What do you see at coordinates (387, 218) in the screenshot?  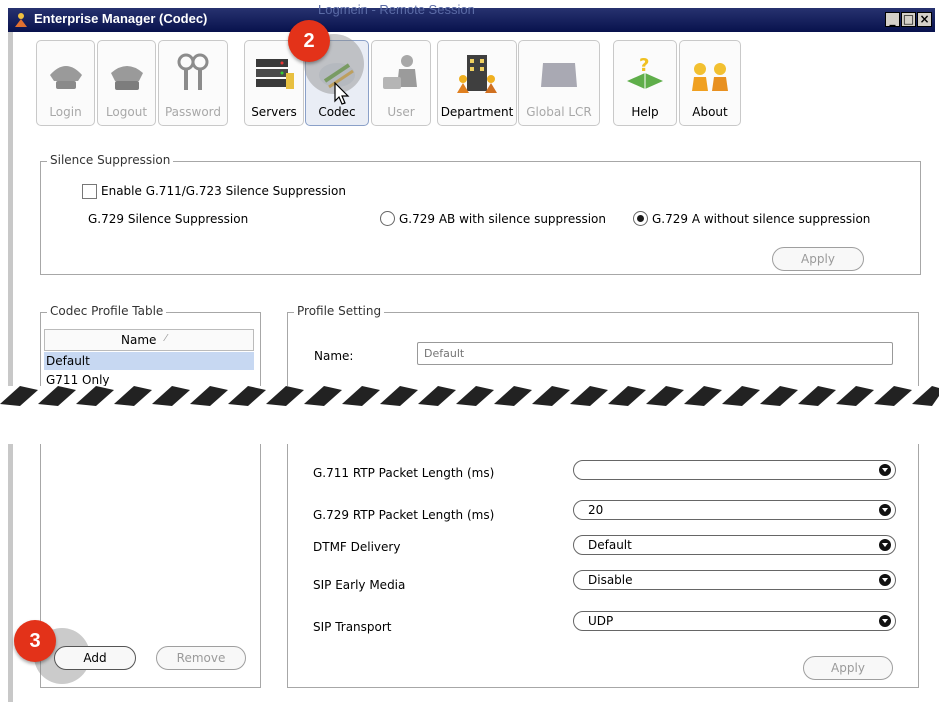 I see `g729-ab-radio` at bounding box center [387, 218].